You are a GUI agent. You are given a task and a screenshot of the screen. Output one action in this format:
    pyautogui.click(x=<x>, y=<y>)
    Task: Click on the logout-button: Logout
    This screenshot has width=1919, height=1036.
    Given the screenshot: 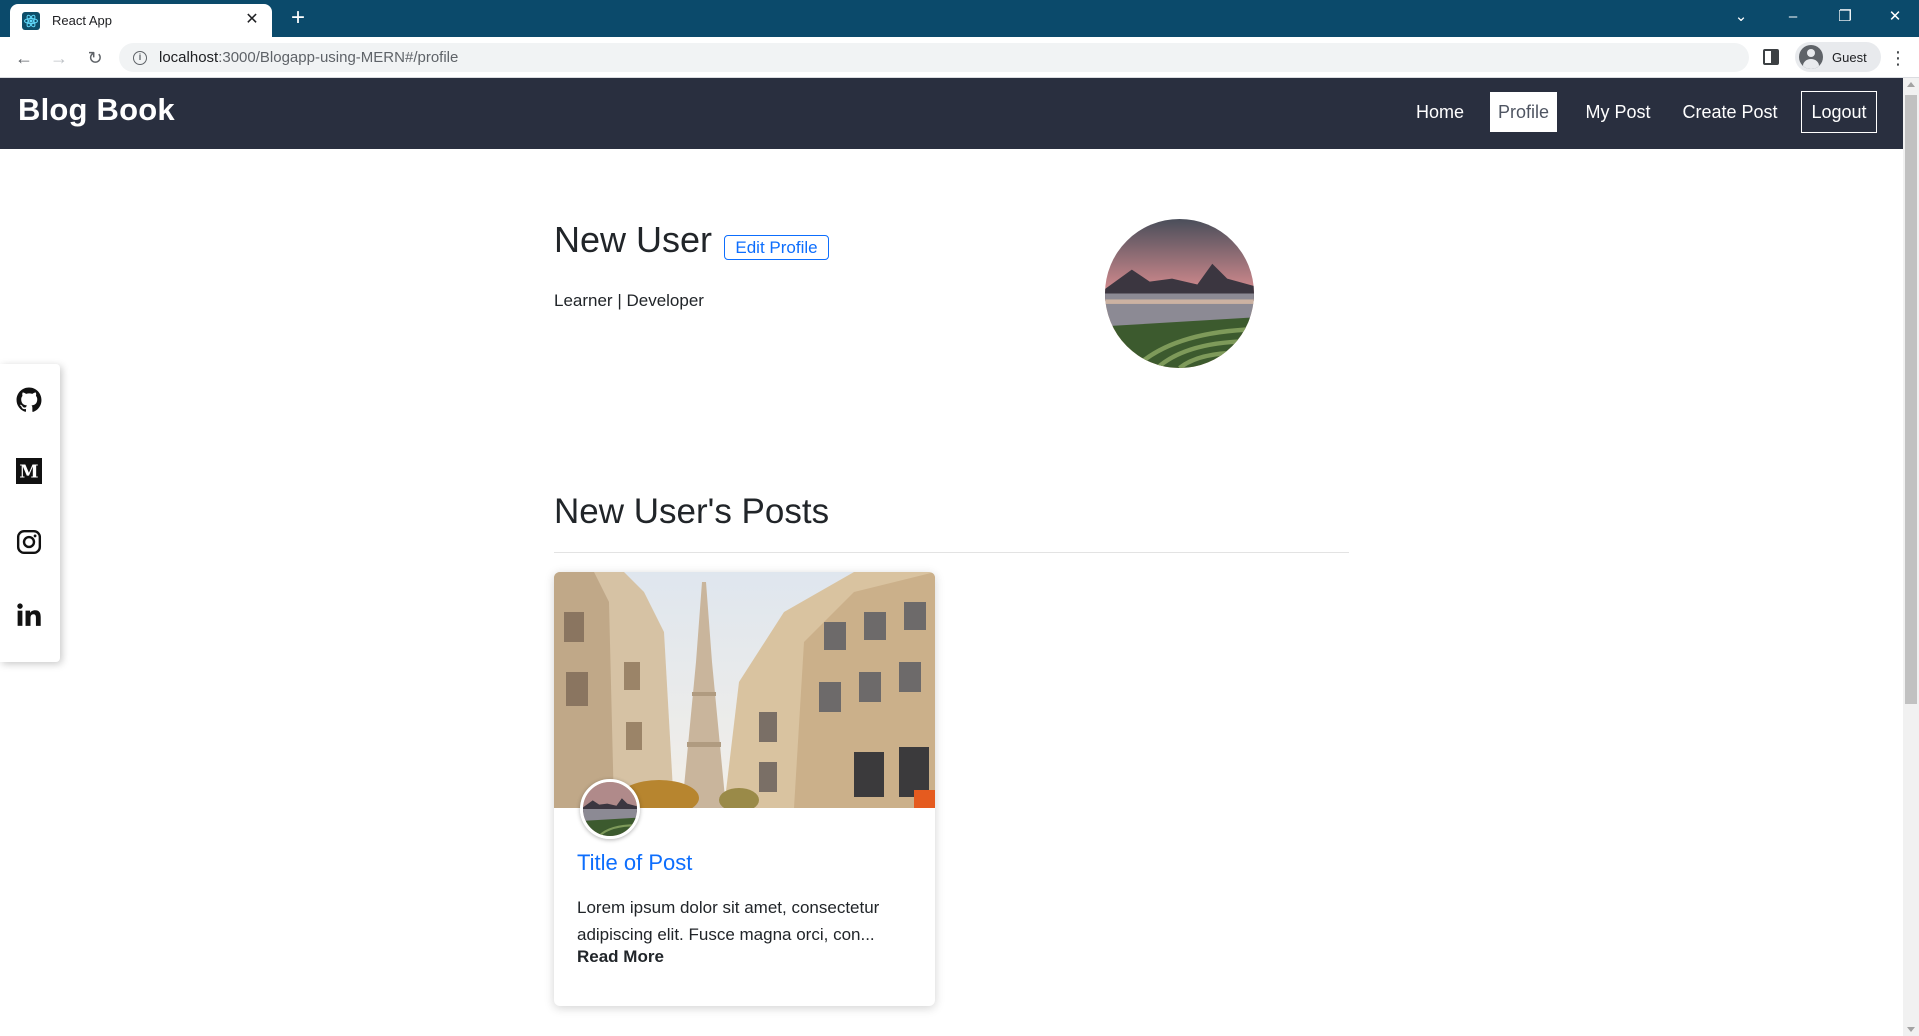 What is the action you would take?
    pyautogui.click(x=1839, y=112)
    